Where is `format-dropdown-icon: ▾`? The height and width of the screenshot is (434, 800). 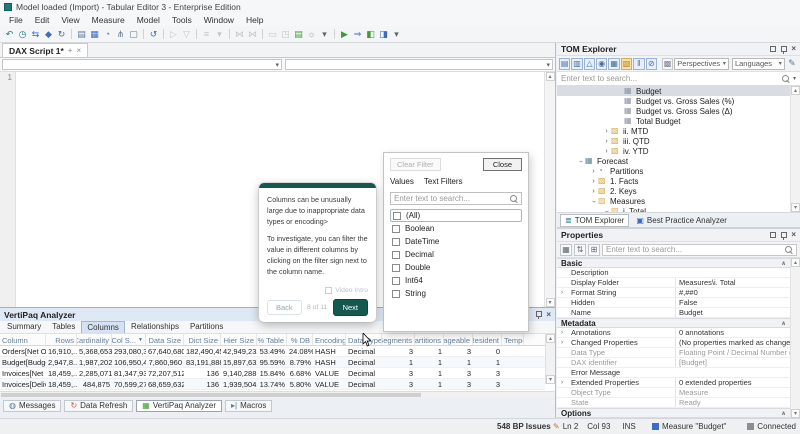 format-dropdown-icon: ▾ is located at coordinates (219, 34).